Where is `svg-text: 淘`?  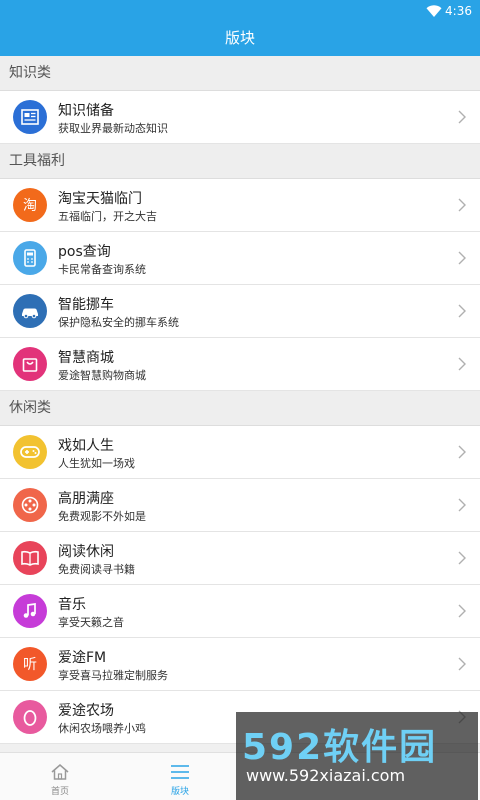
svg-text: 淘 is located at coordinates (30, 206).